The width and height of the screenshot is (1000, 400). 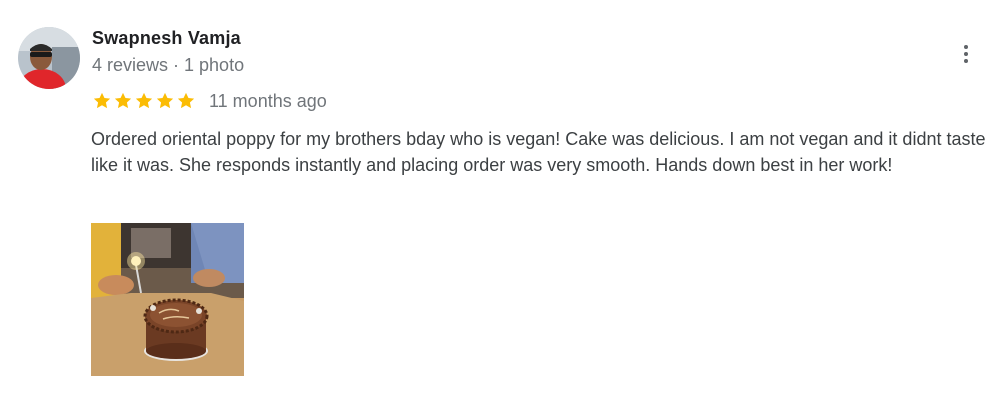 I want to click on star-rating, so click(x=144, y=101).